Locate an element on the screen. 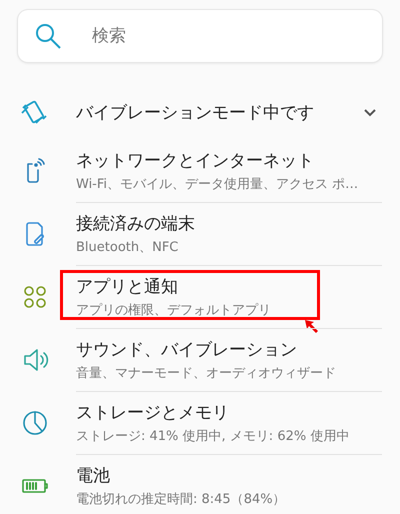  item-title: ネットワークとインターネット is located at coordinates (229, 160).